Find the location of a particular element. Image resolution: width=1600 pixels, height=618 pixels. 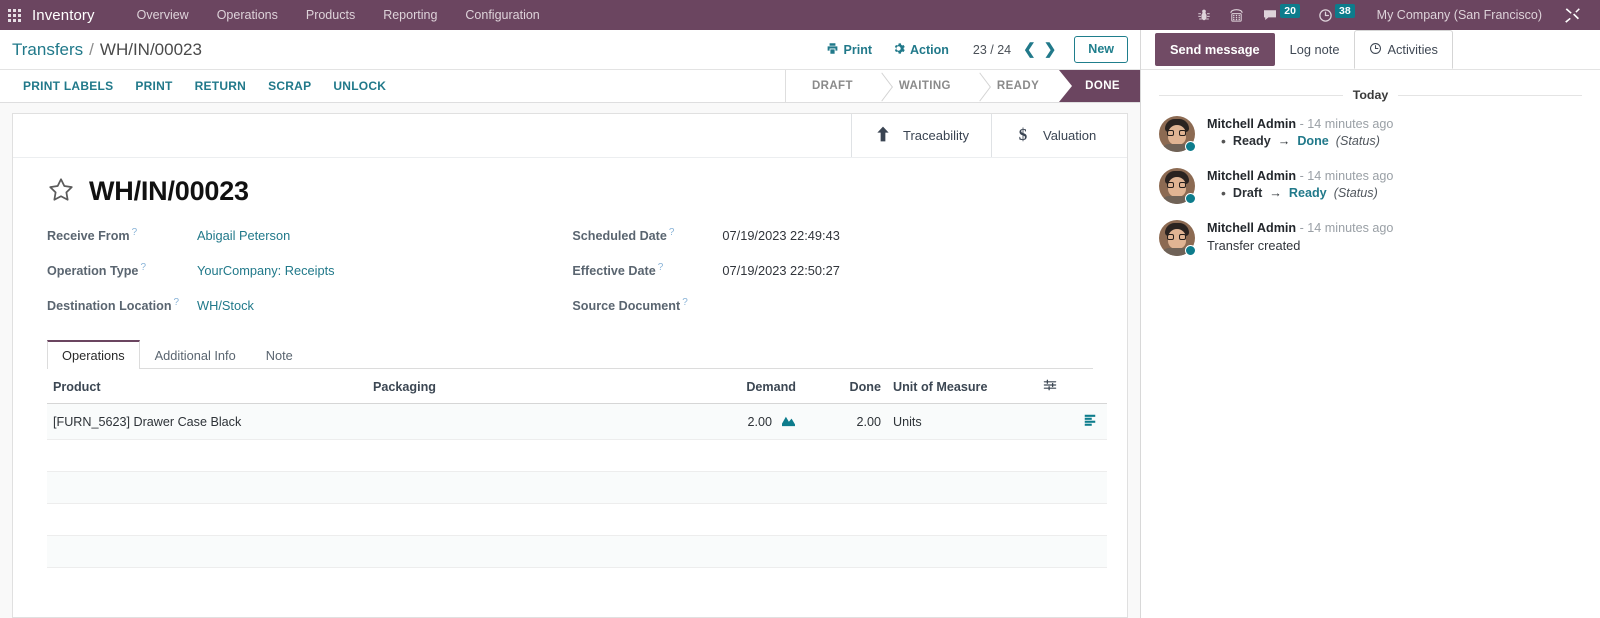

stage-draft: DRAFT is located at coordinates (828, 86).